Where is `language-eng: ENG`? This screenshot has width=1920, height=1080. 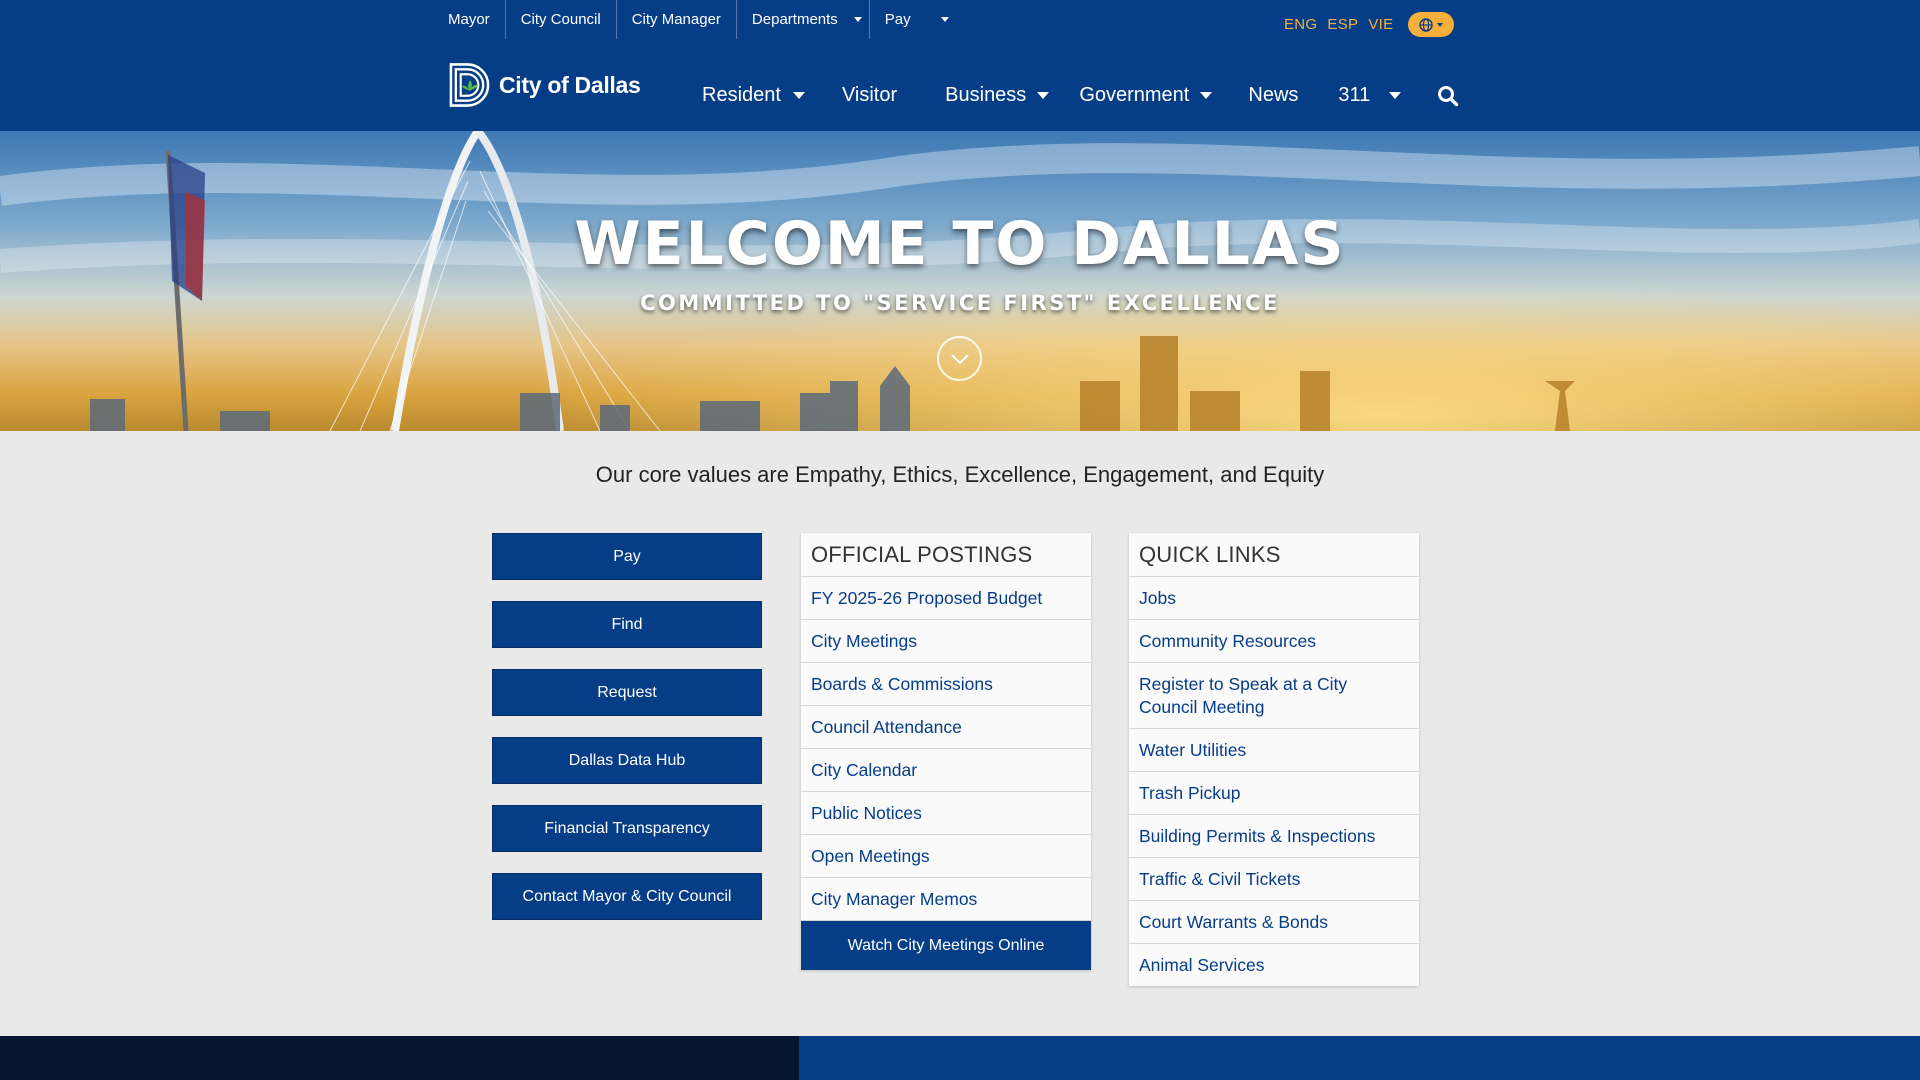
language-eng: ENG is located at coordinates (1300, 24).